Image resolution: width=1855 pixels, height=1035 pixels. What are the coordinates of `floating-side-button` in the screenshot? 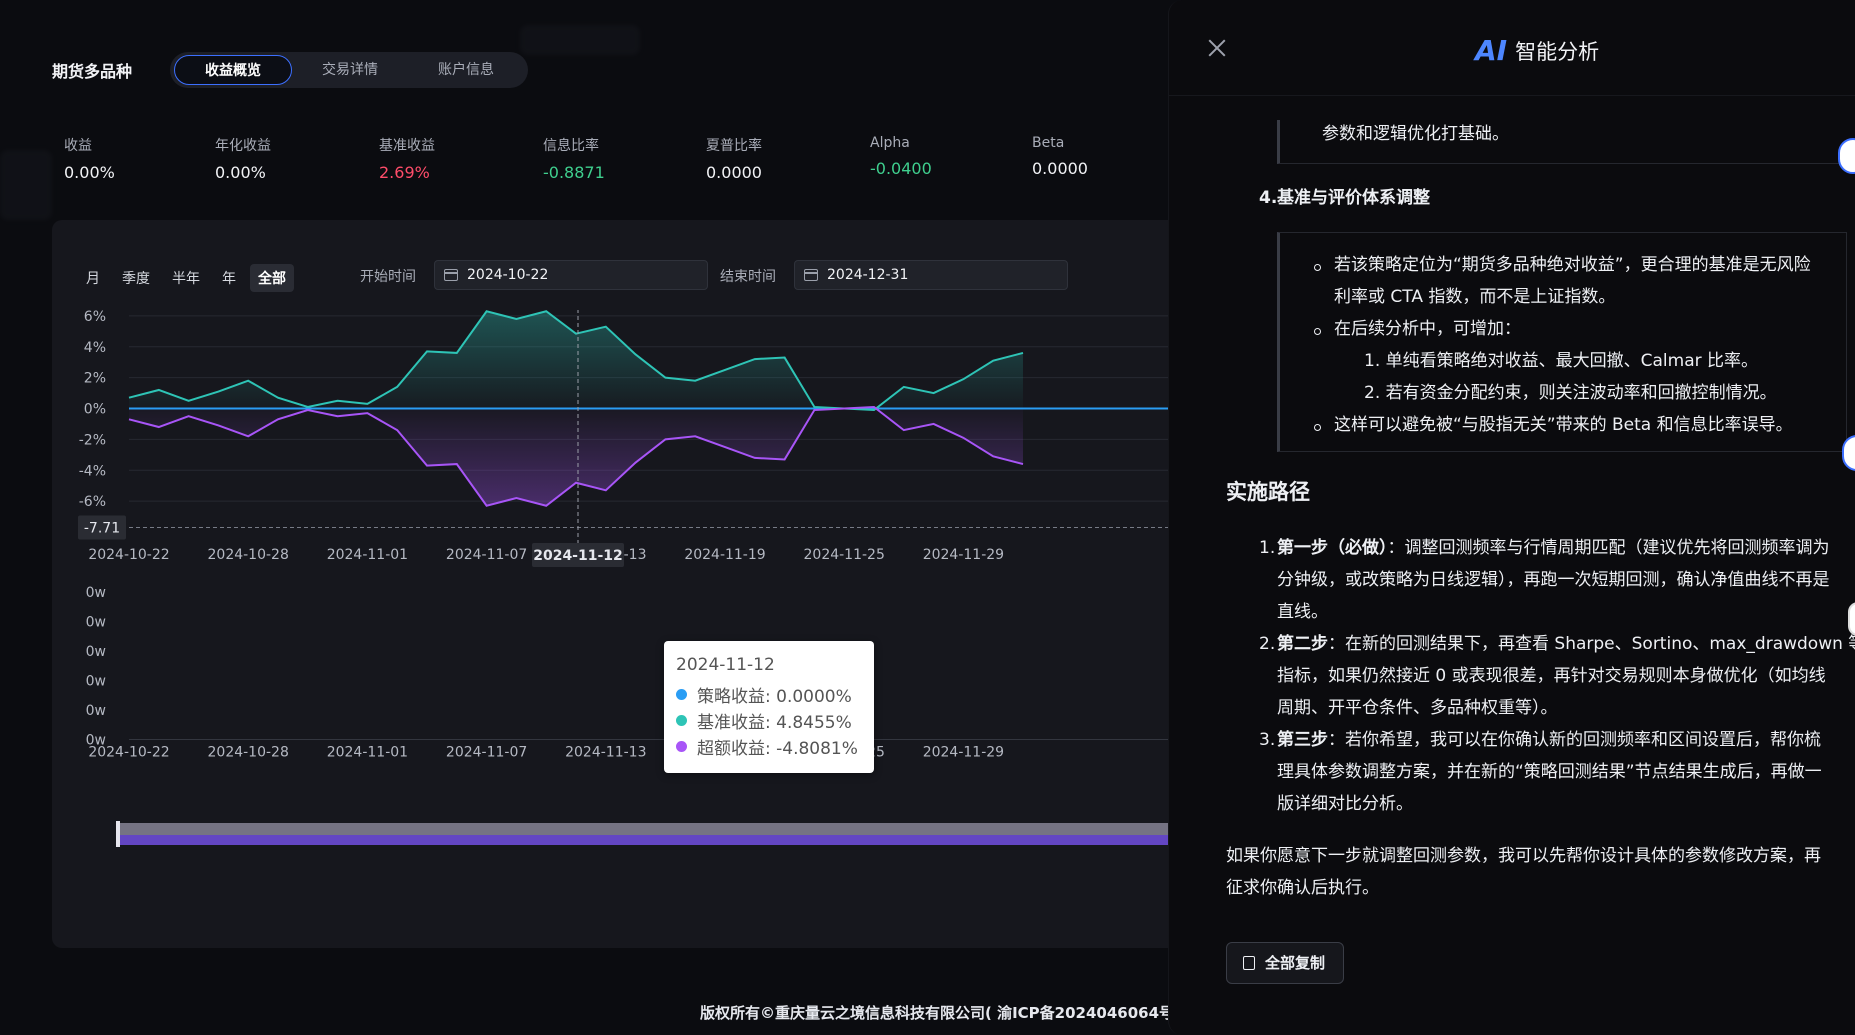 It's located at (1851, 619).